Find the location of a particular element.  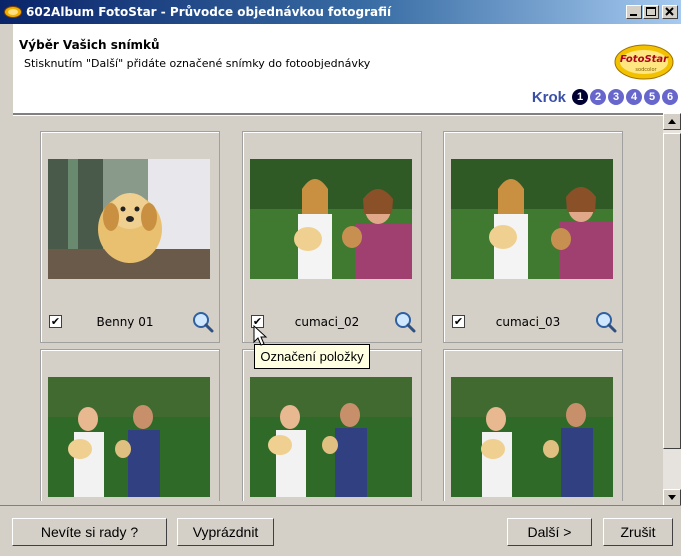

scroll-down-button is located at coordinates (672, 497).